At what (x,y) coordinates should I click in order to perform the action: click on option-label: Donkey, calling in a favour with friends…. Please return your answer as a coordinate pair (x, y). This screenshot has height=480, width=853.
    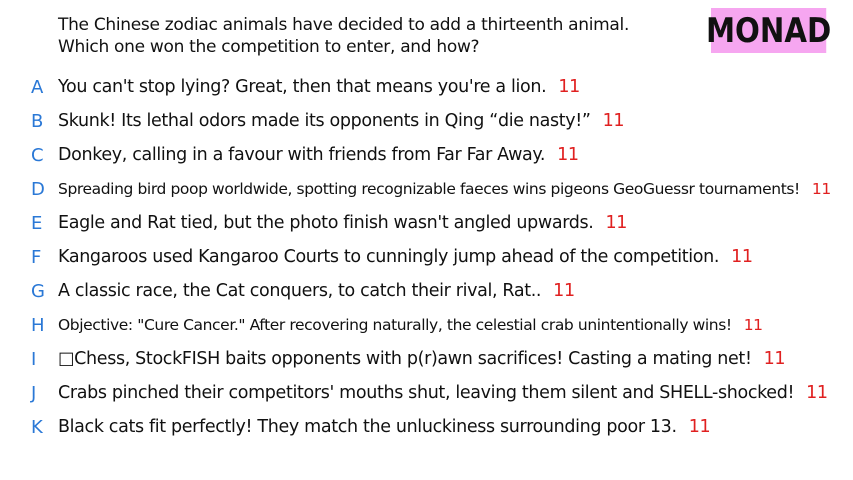
    Looking at the image, I should click on (302, 155).